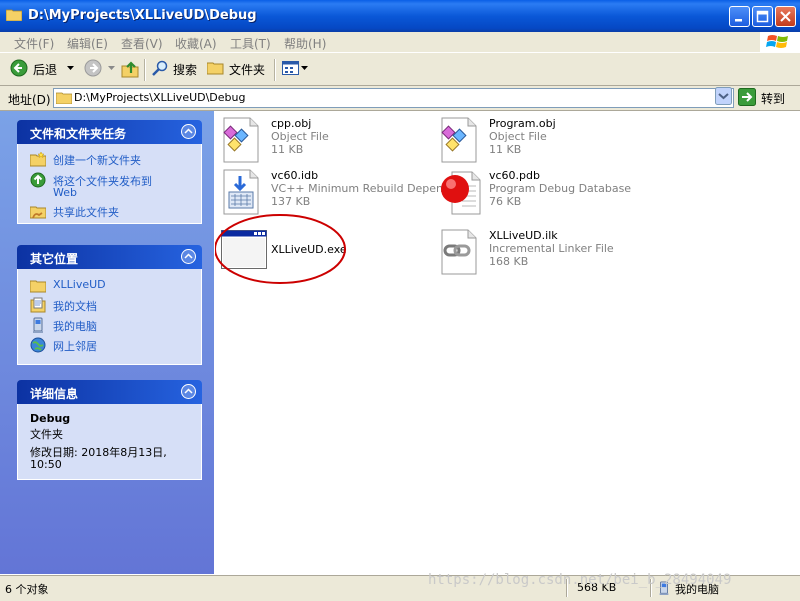  I want to click on task-label-continued: Web, so click(65, 192).